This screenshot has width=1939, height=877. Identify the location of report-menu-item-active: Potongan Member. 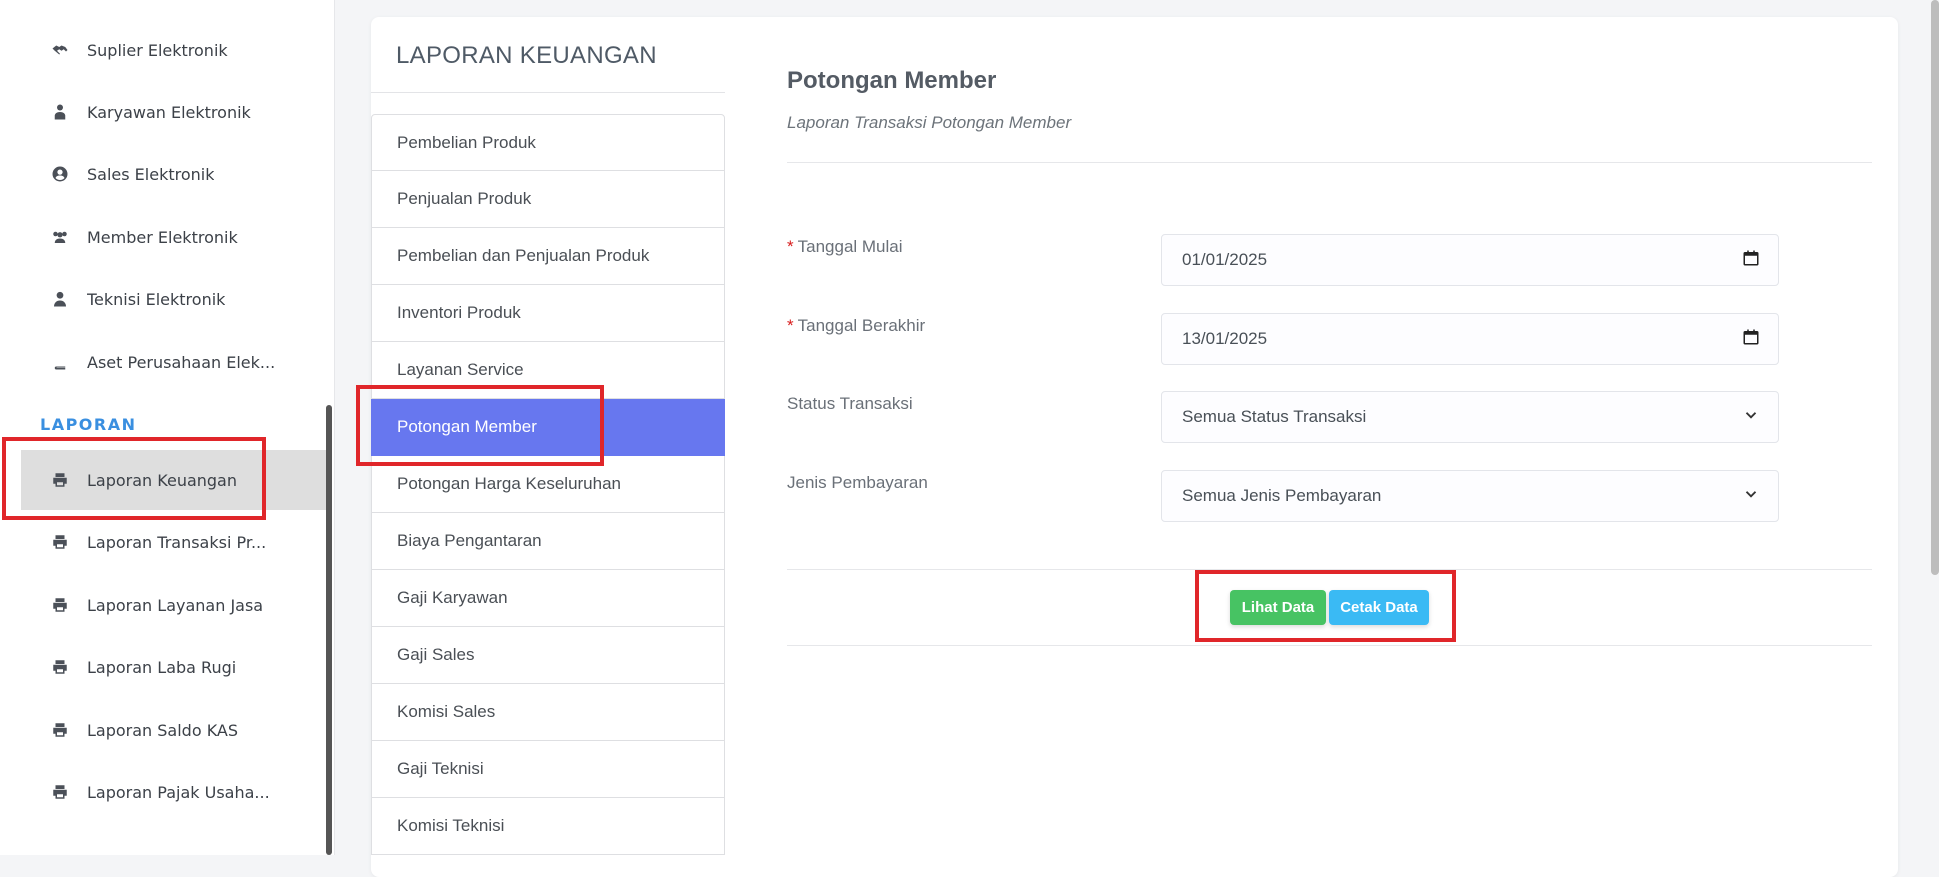
(548, 427).